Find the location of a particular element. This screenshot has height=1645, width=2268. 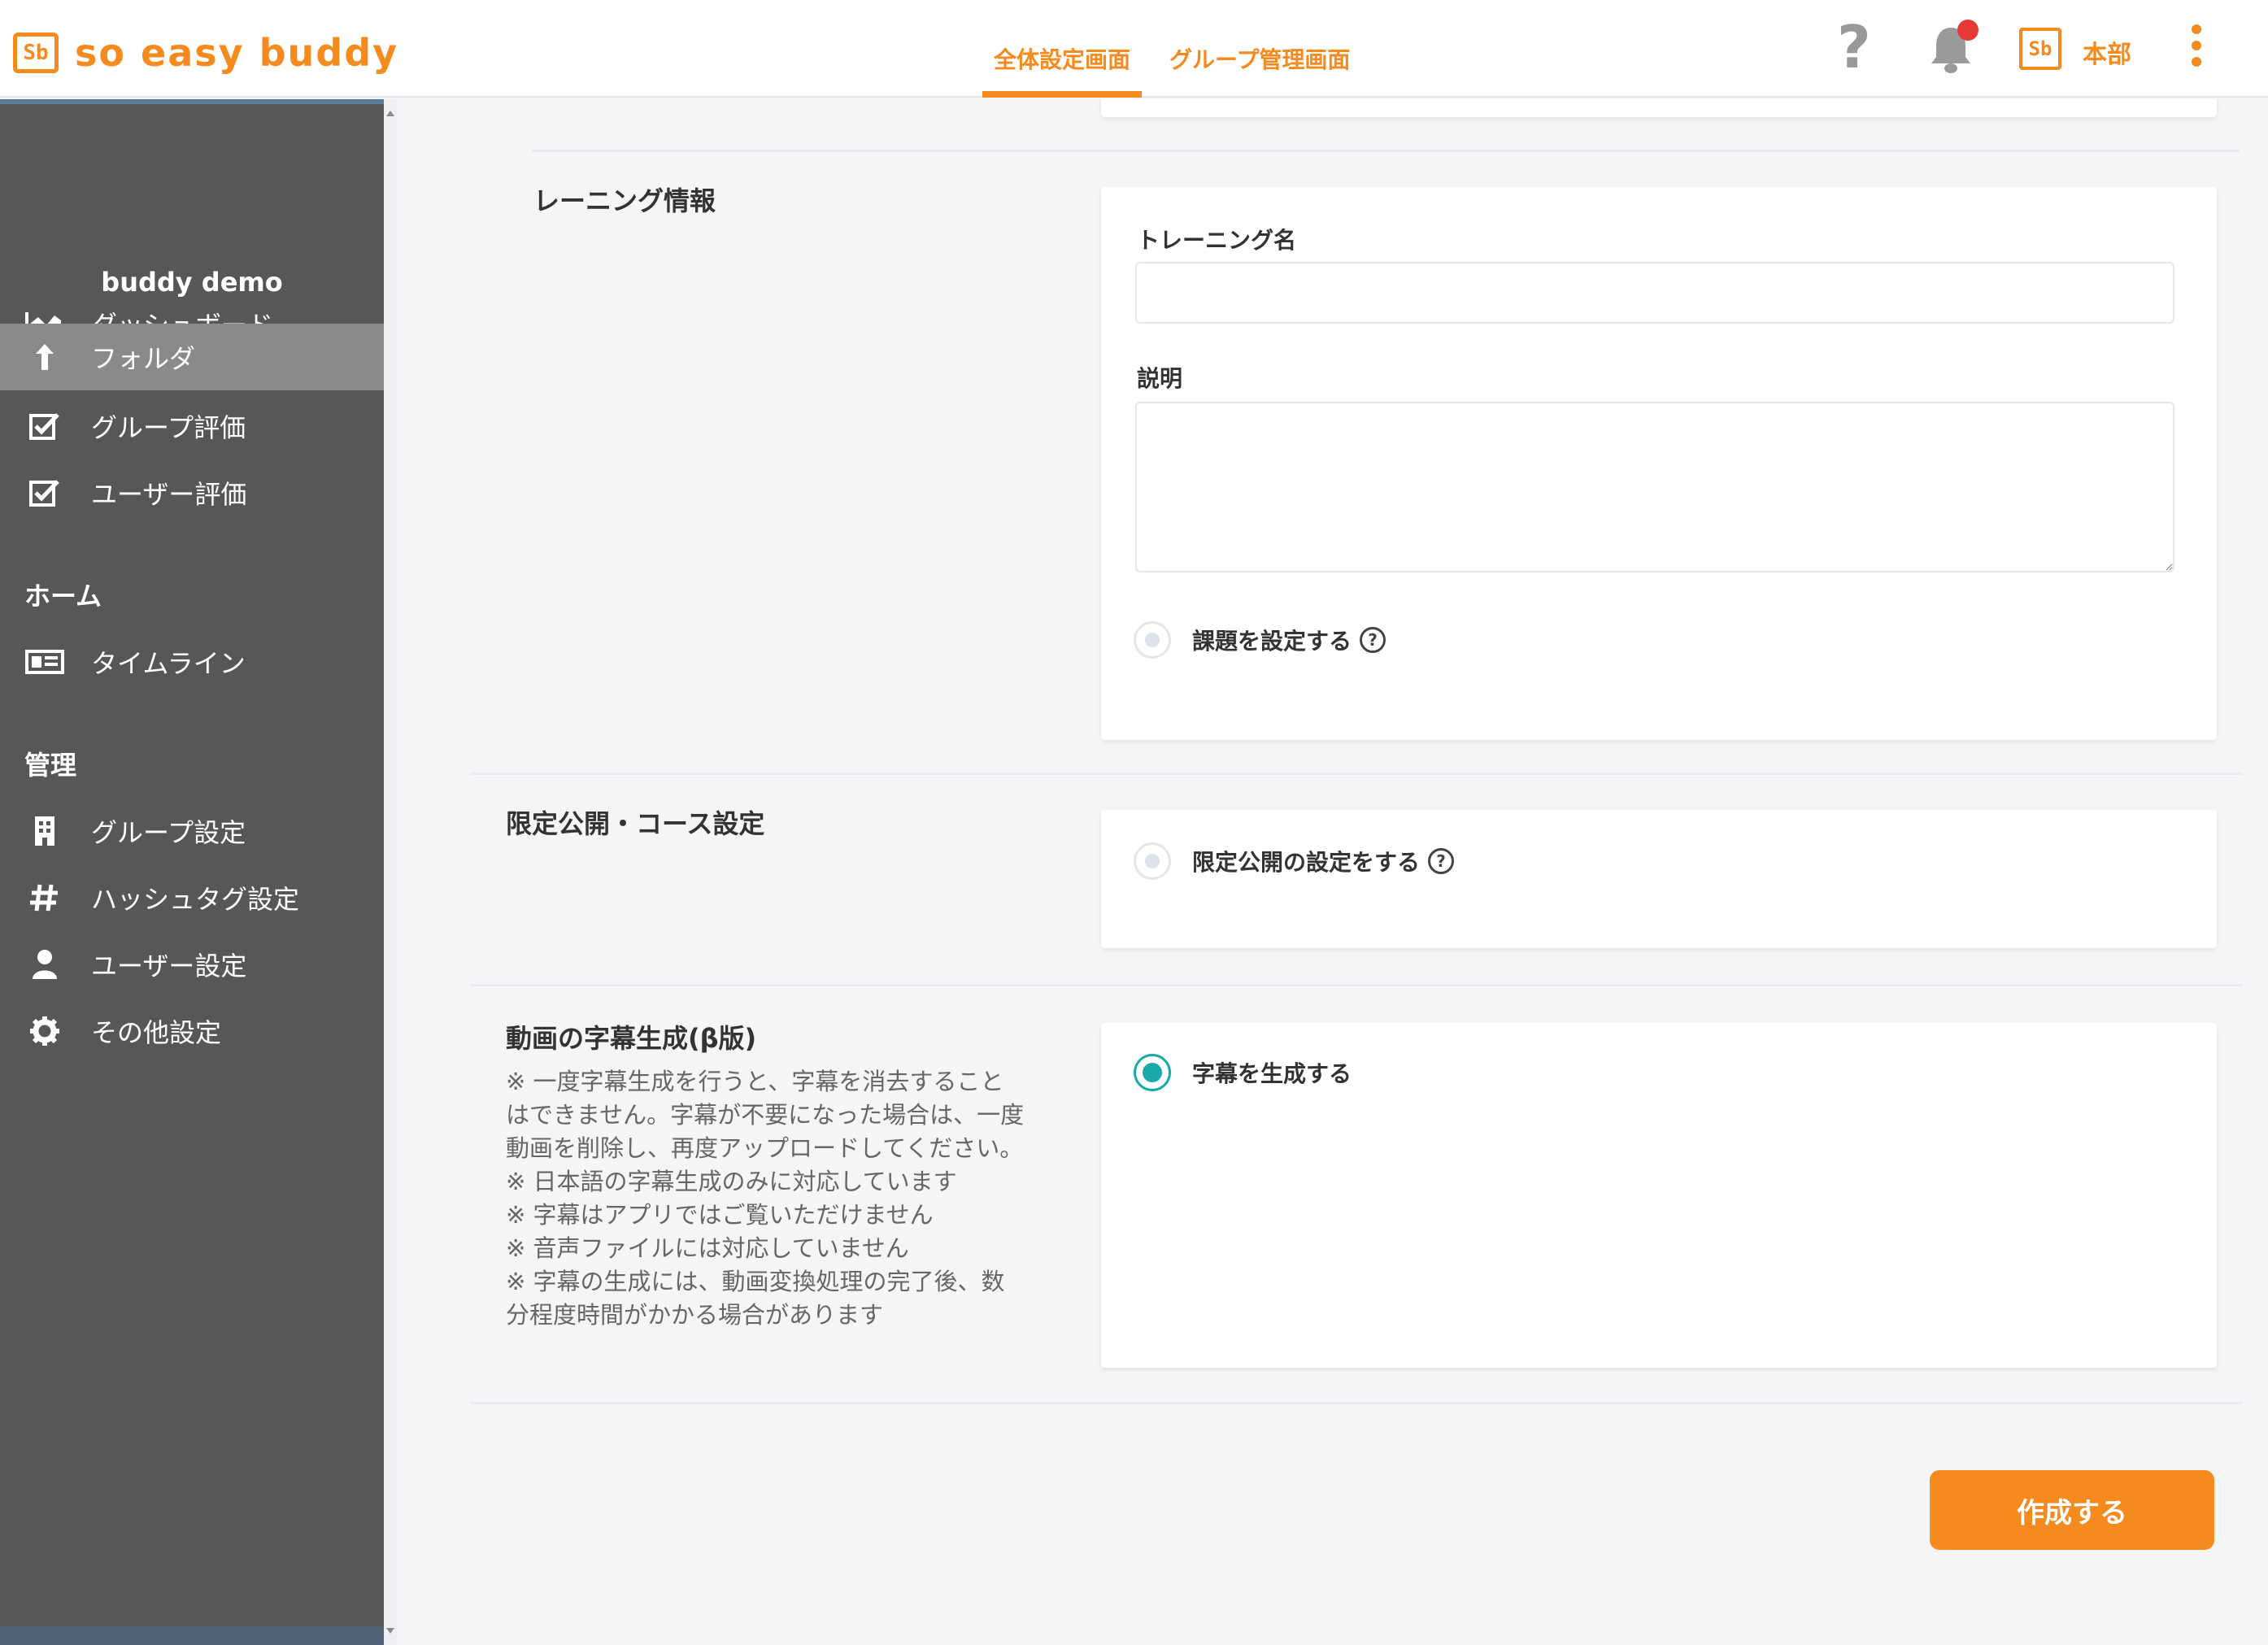

app-header: Sb so easy buddy 全体設定画面 グループ管理画面 ? Sb 本部 is located at coordinates (1134, 49).